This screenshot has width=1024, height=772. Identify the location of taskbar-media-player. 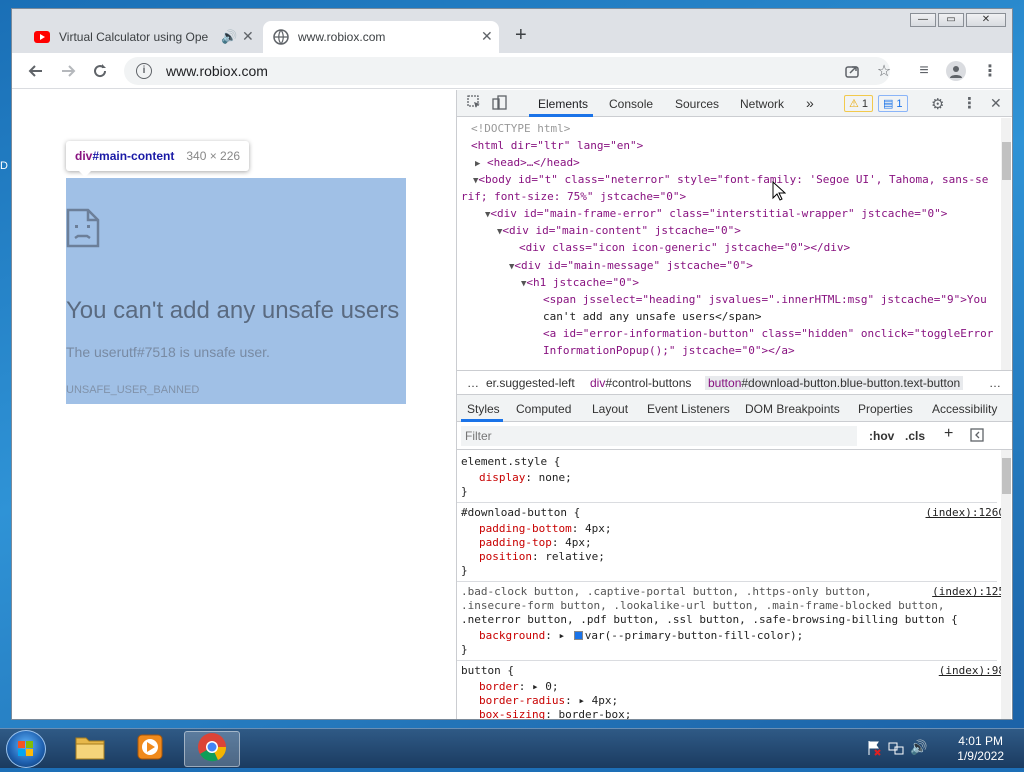
(150, 749).